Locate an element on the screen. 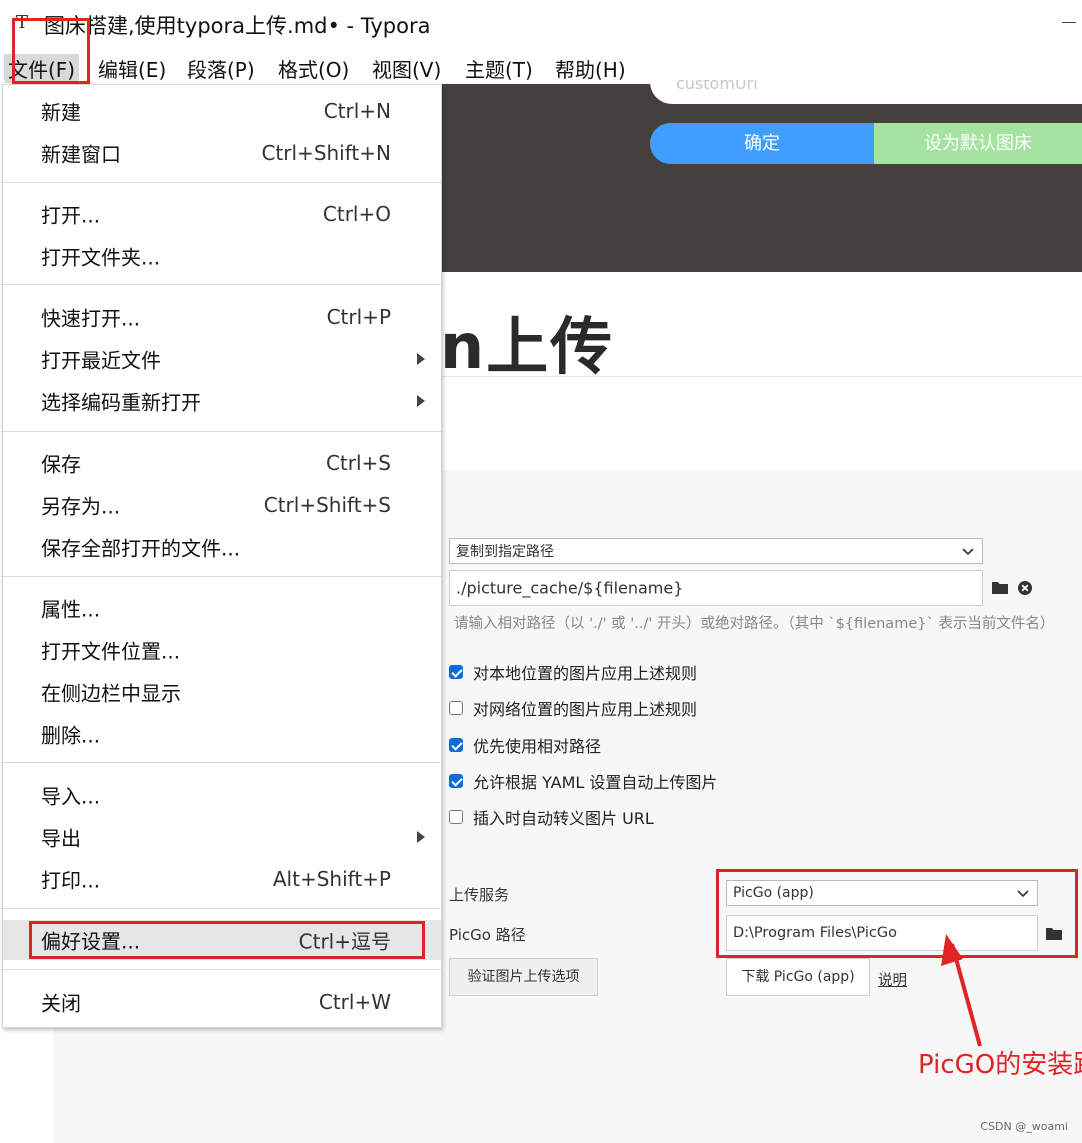  menu-shortcut: Ctrl+W is located at coordinates (354, 1002).